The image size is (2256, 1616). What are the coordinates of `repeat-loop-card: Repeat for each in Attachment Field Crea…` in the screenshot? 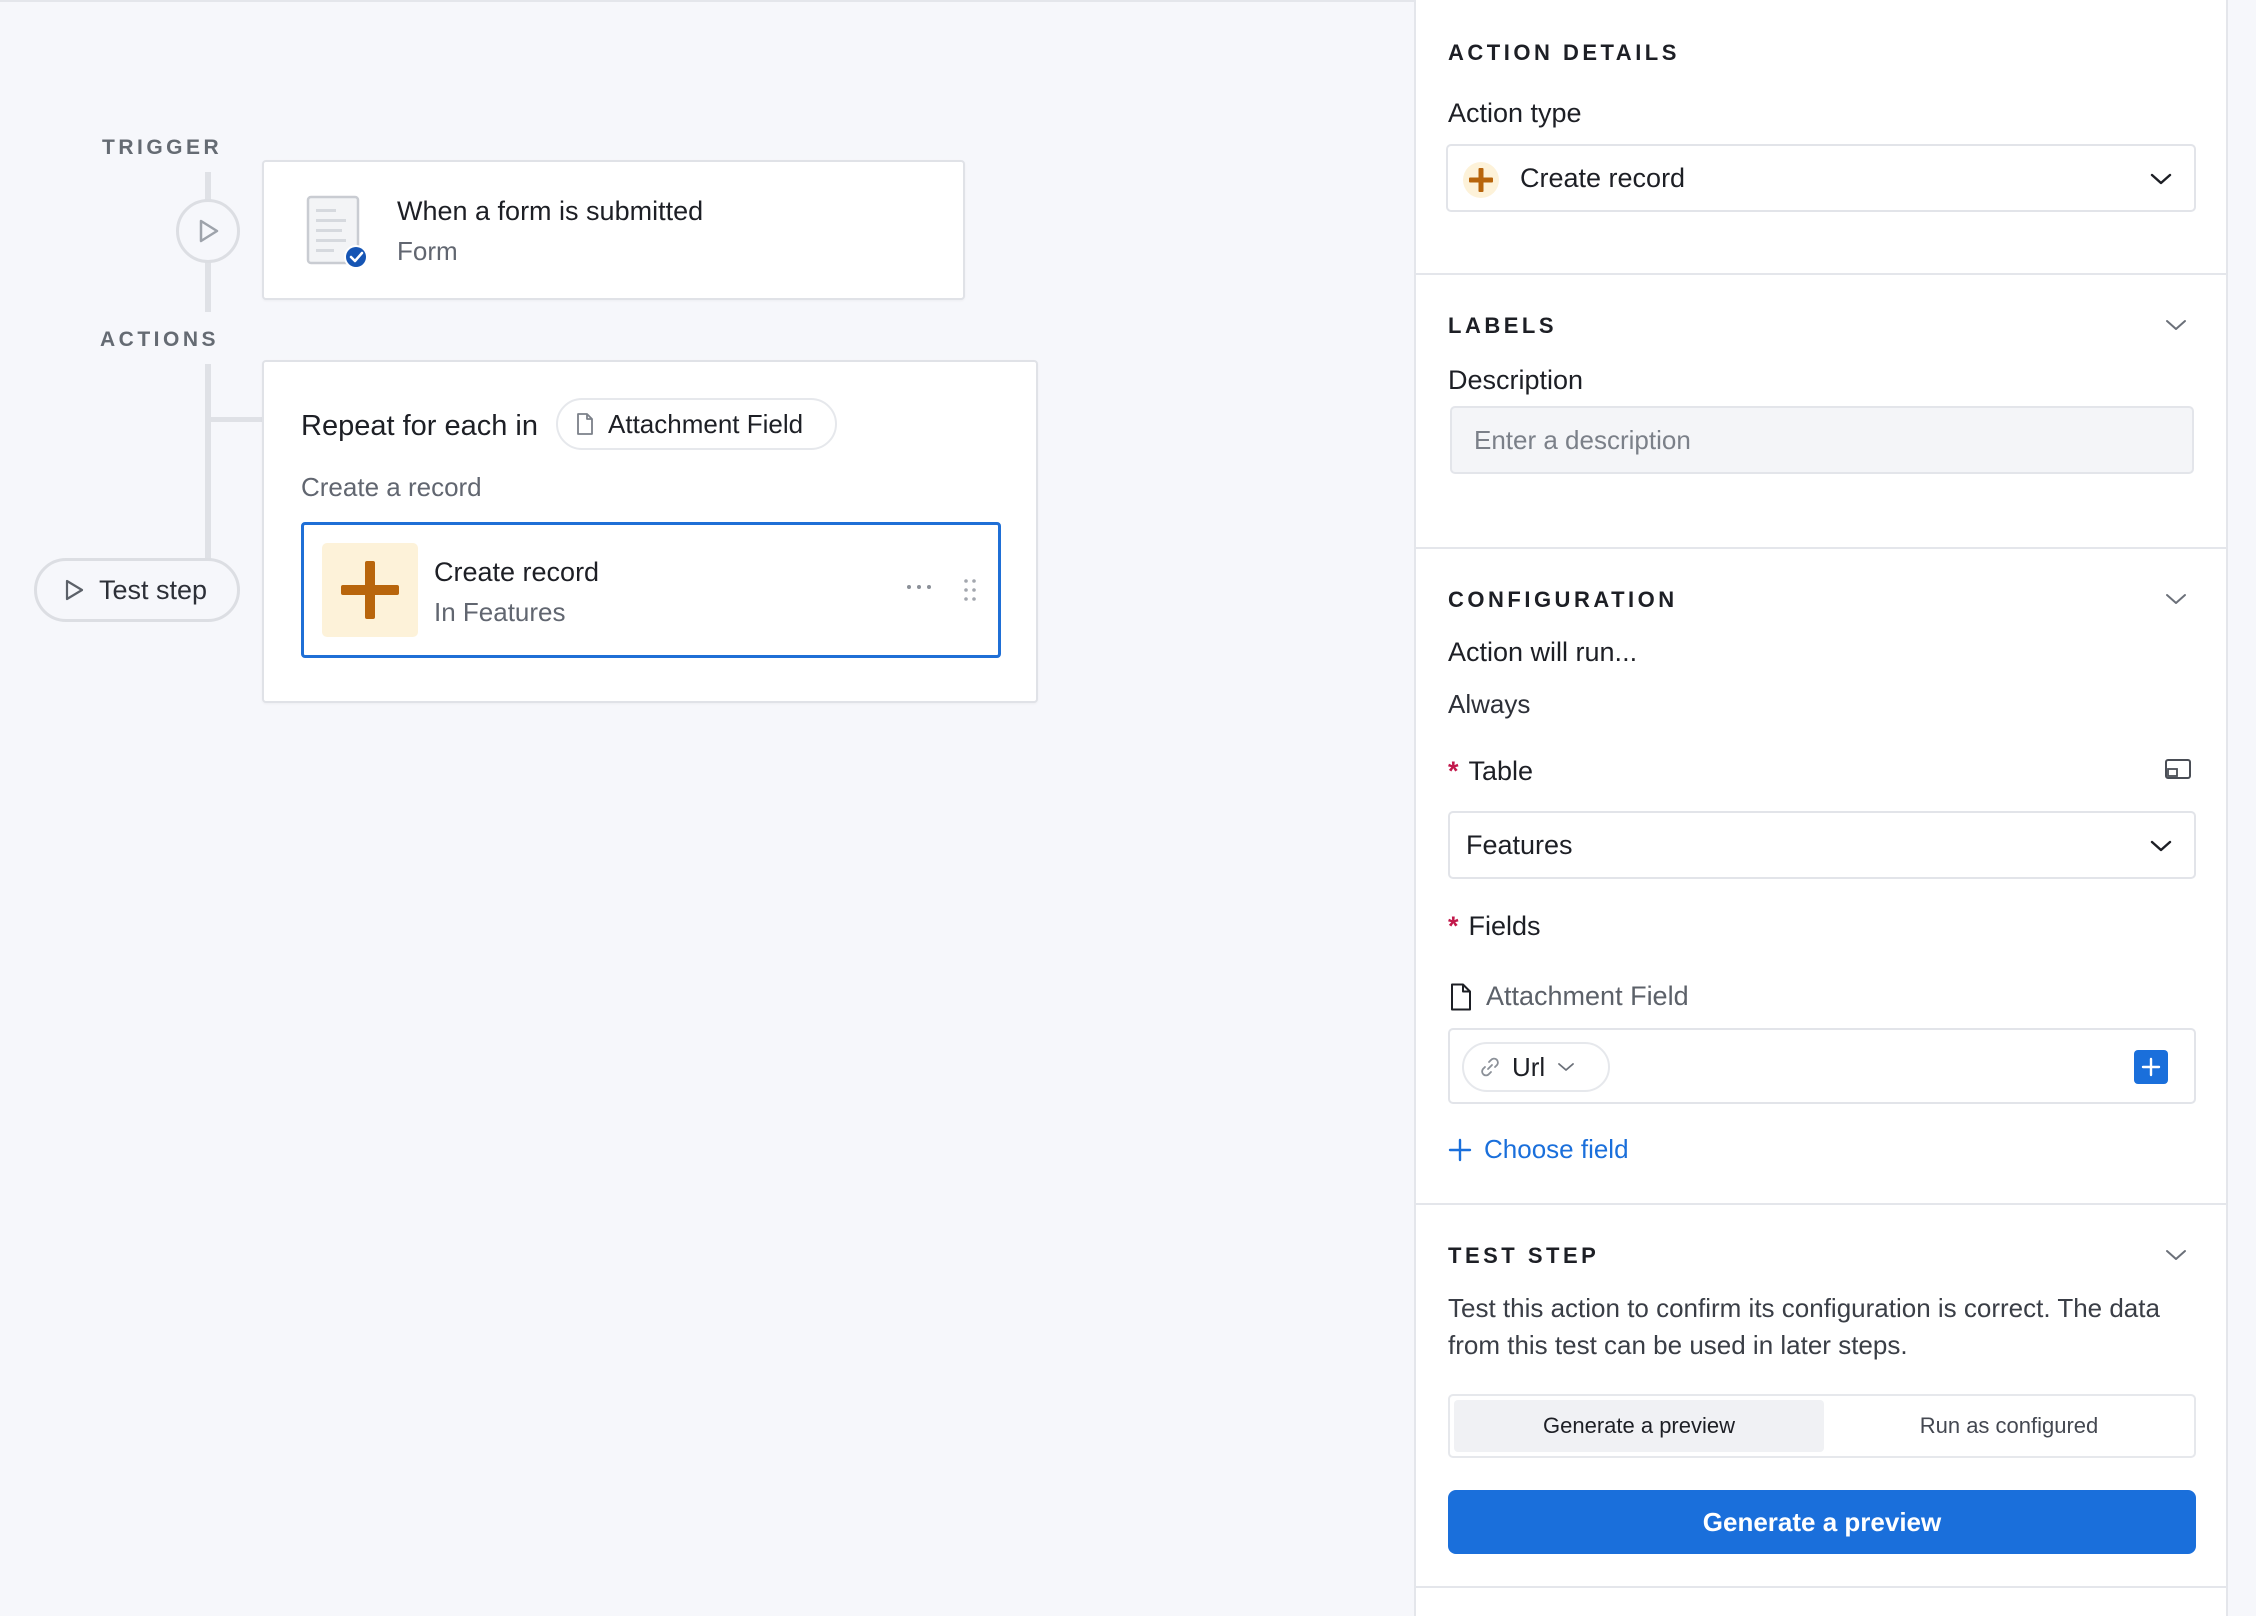 It's located at (650, 531).